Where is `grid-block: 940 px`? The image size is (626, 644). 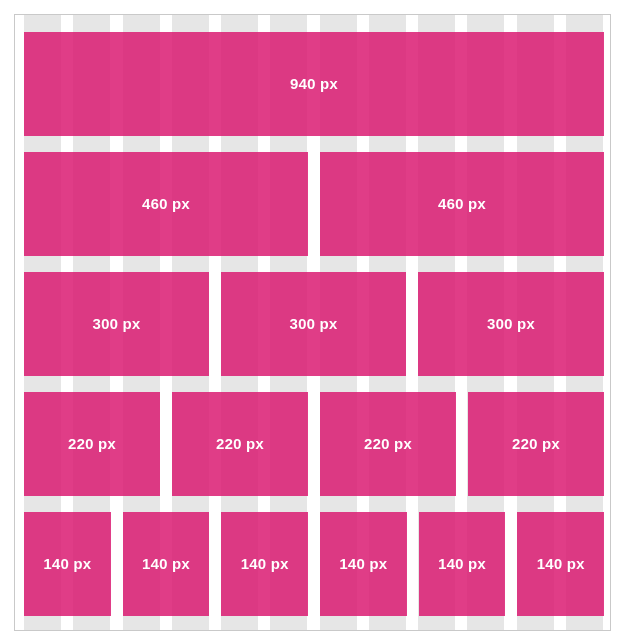
grid-block: 940 px is located at coordinates (314, 84).